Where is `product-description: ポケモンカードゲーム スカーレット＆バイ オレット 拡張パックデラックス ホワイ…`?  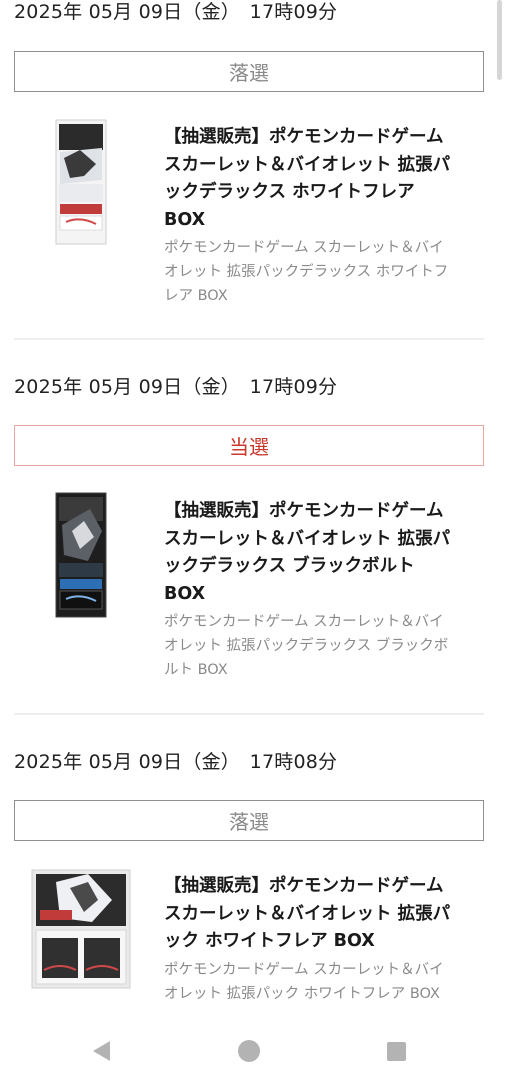
product-description: ポケモンカードゲーム スカーレット＆バイ オレット 拡張パックデラックス ホワイ… is located at coordinates (325, 272).